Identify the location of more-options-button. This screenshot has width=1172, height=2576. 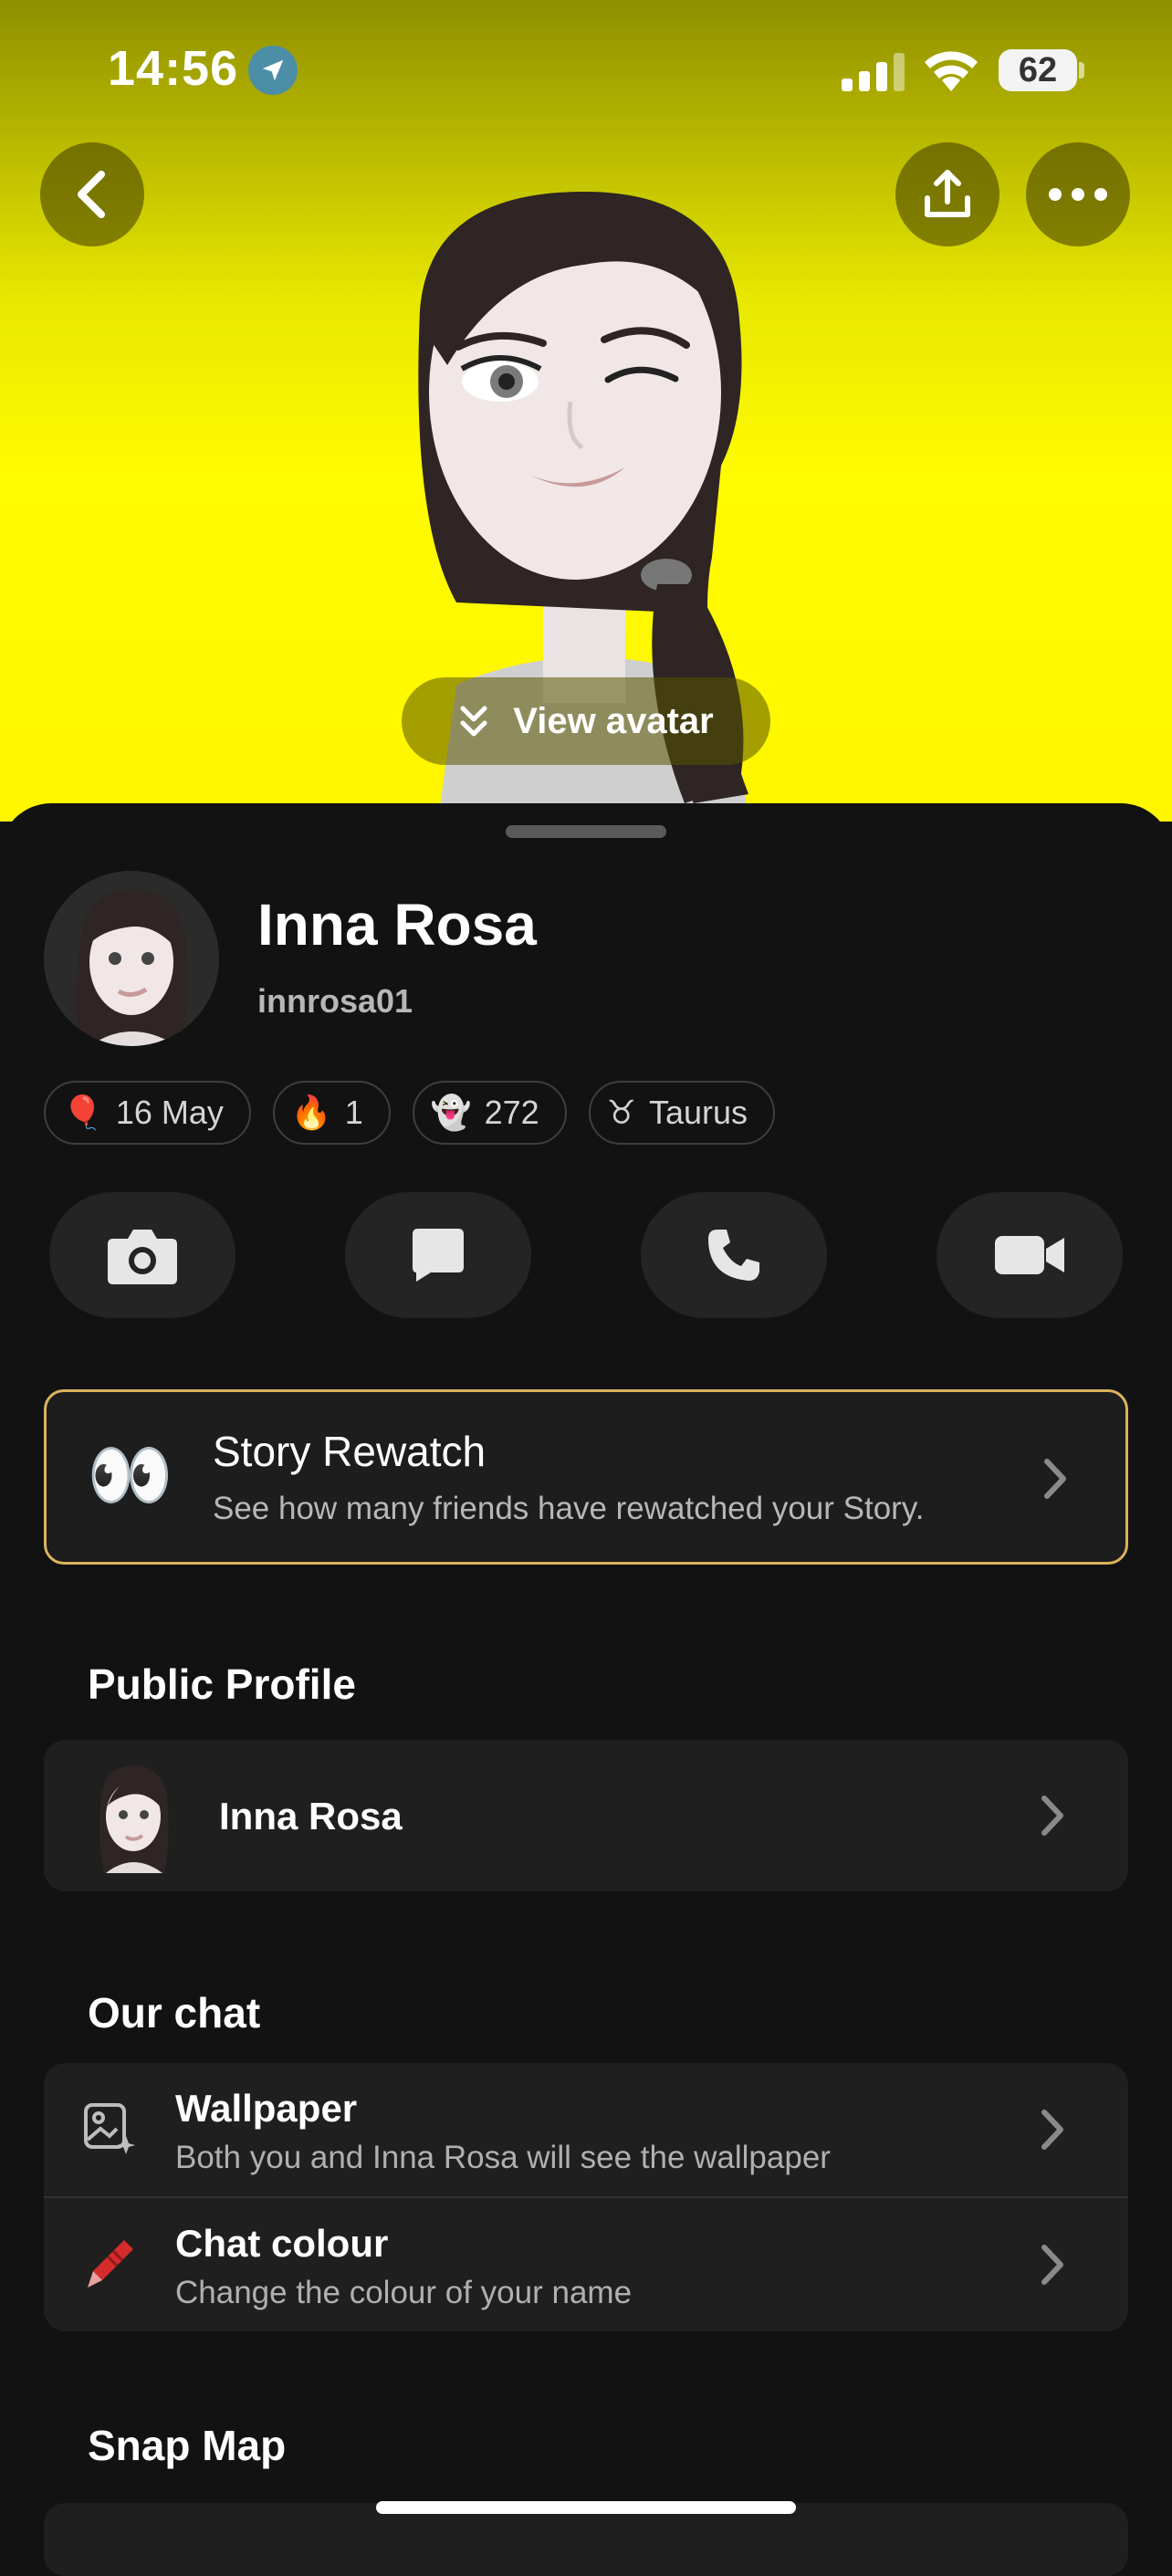
(1078, 194).